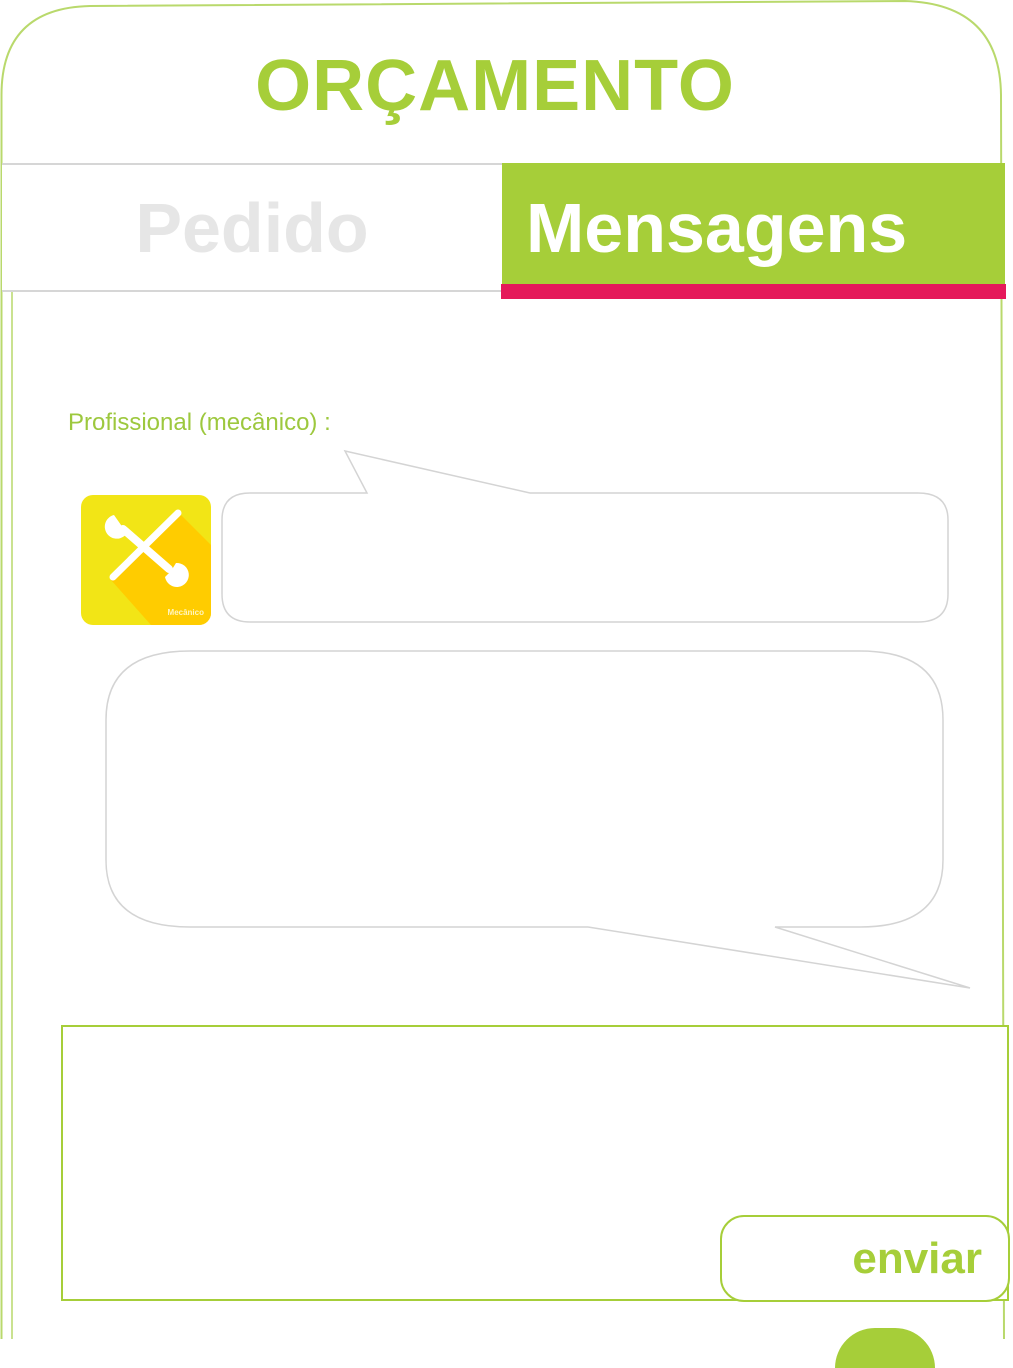  I want to click on active-tab-indicator, so click(753, 291).